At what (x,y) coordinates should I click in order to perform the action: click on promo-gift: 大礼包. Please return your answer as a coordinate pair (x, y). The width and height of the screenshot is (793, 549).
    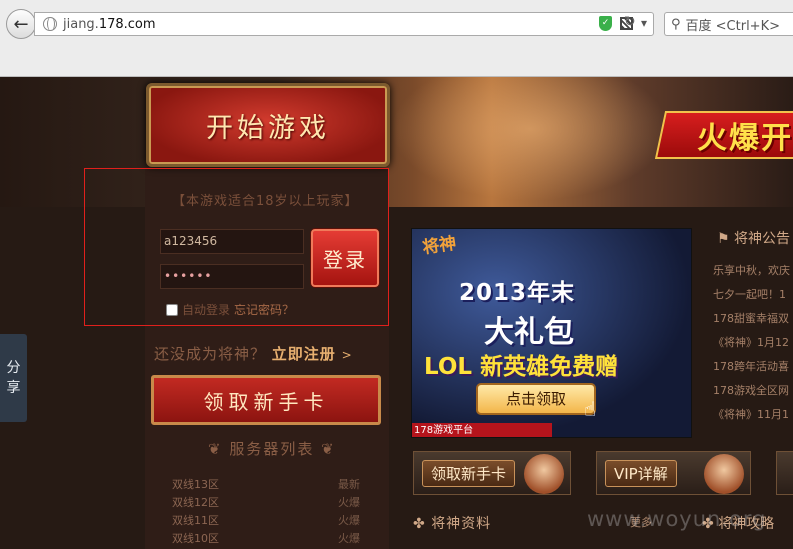
    Looking at the image, I should click on (529, 332).